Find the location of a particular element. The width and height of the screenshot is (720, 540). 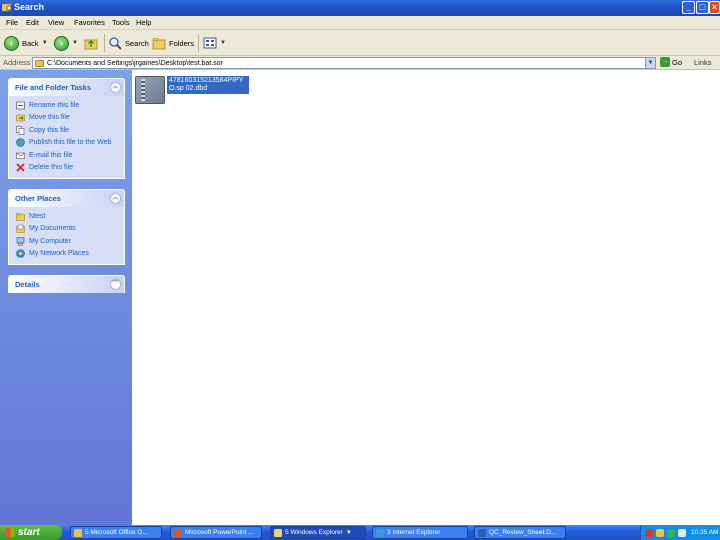

other-places-header: Other Places ︽ is located at coordinates (66, 198).